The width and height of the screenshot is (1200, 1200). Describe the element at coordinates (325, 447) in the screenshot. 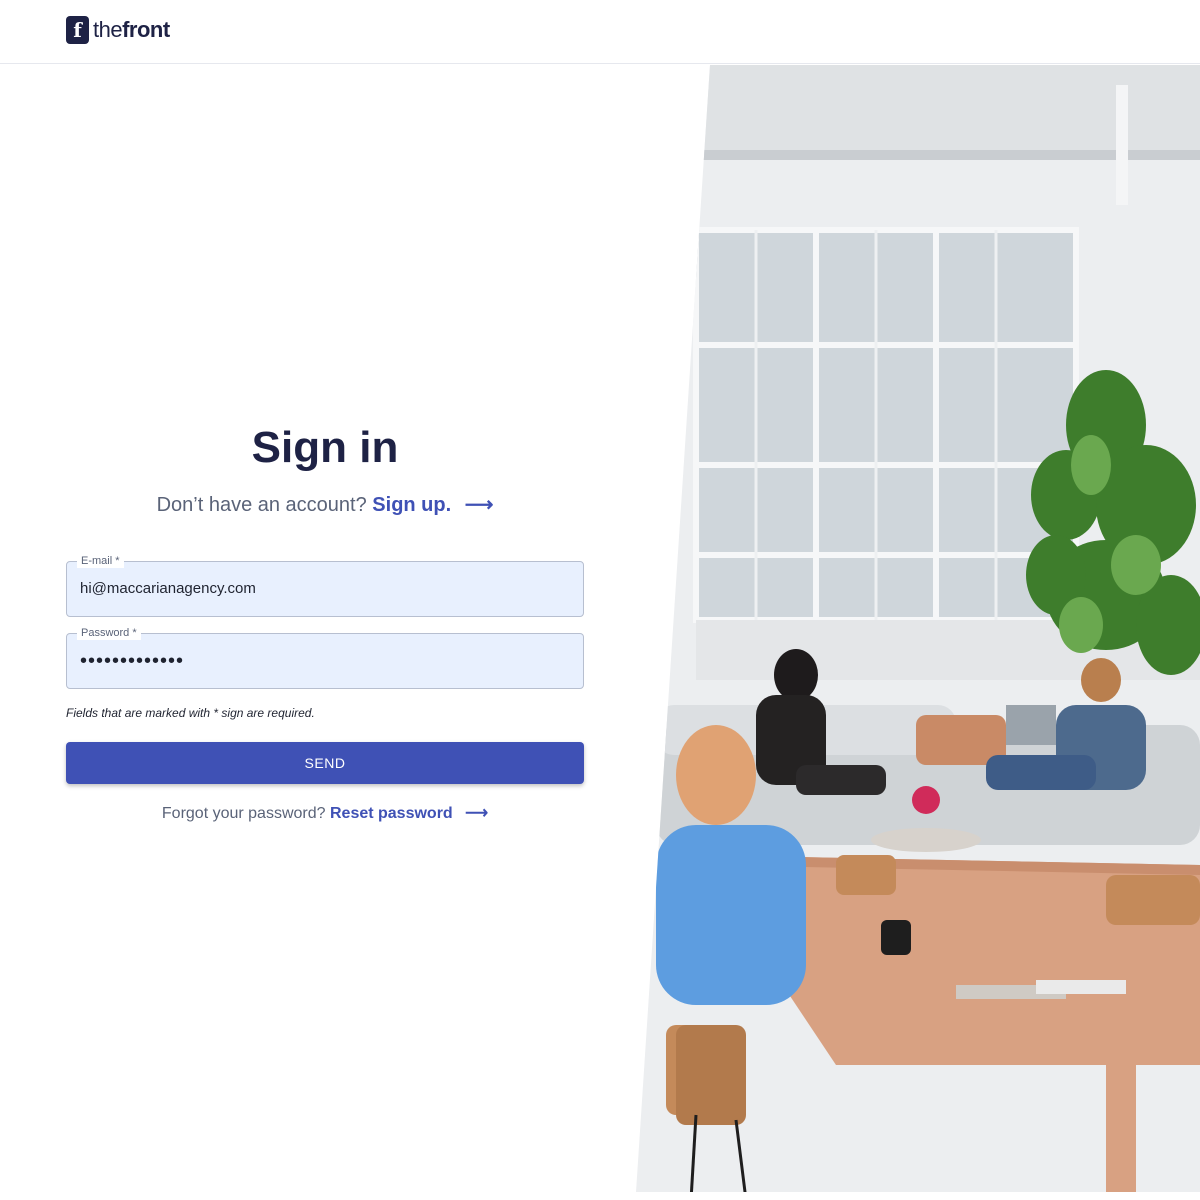

I see `page-title: Sign in` at that location.